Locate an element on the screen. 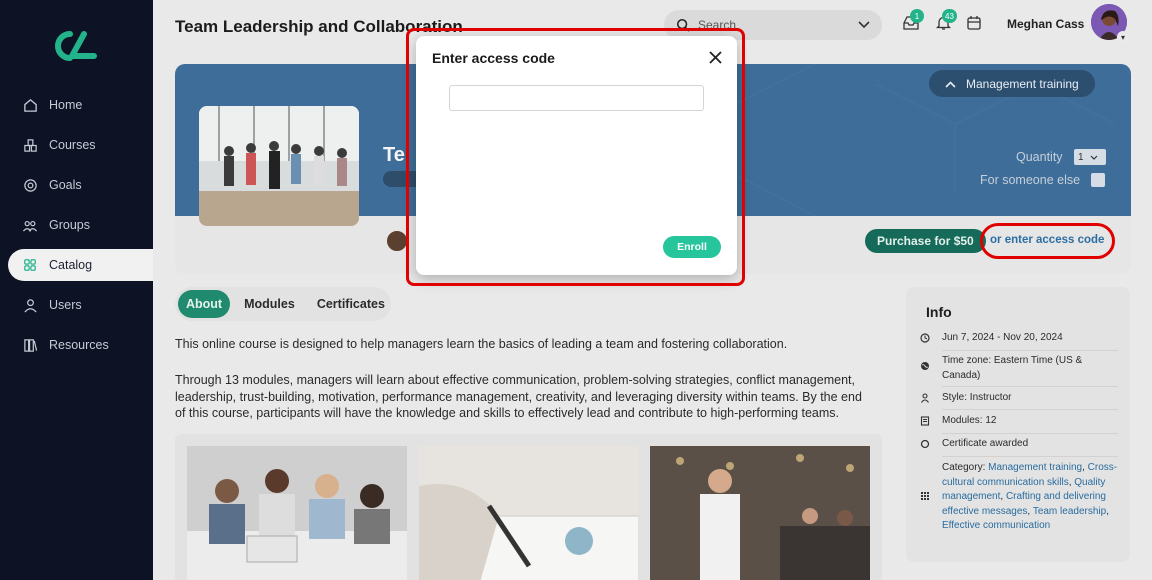 The width and height of the screenshot is (1152, 580). sidebar-item-home: Home is located at coordinates (80, 105).